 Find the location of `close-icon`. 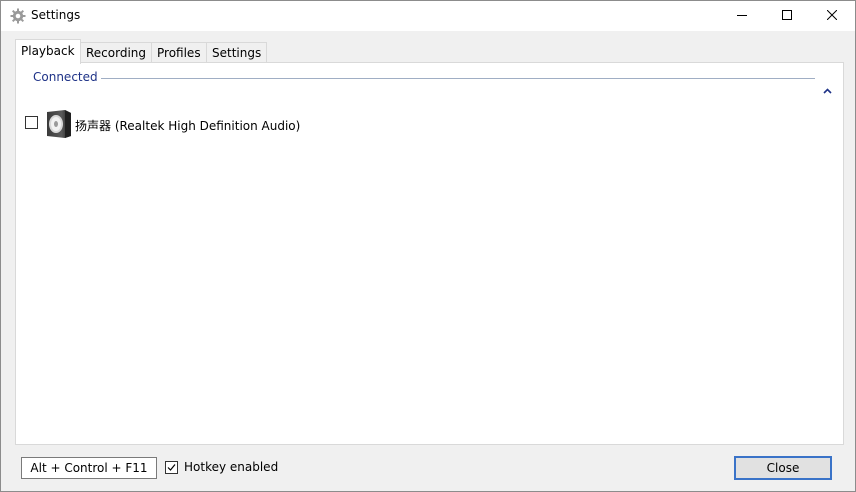

close-icon is located at coordinates (832, 16).